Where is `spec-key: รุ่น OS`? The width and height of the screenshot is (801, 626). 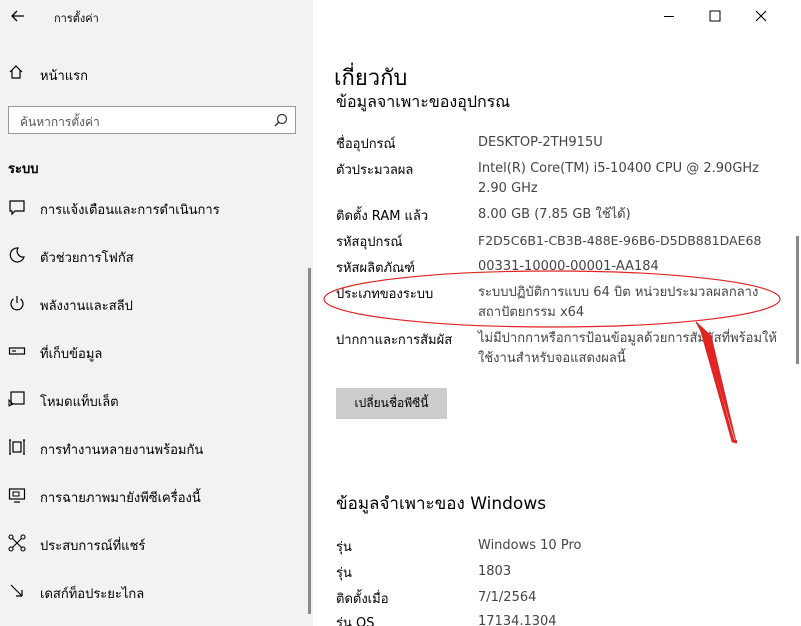
spec-key: รุ่น OS is located at coordinates (355, 621).